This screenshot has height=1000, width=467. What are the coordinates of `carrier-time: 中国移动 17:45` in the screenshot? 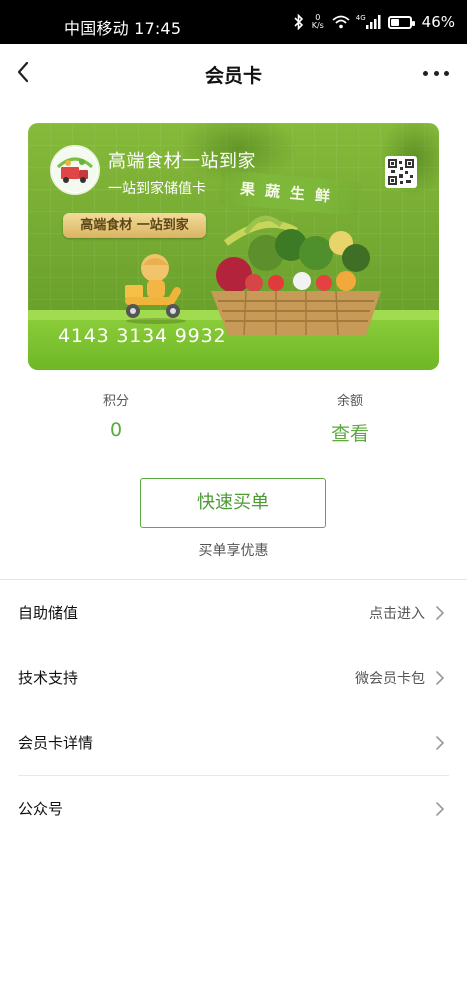 It's located at (123, 28).